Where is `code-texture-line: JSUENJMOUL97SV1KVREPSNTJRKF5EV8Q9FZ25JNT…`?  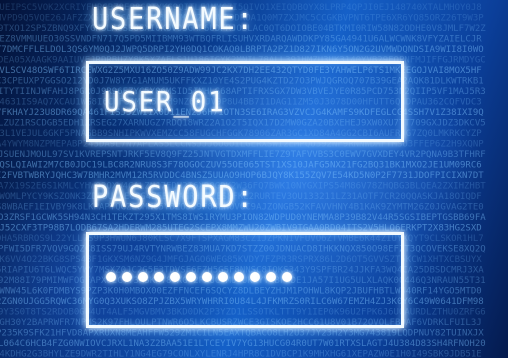 code-texture-line: JSUENJMOUL97SV1KVREPSNTJRKF5EV8Q9FZ25JNT… is located at coordinates (243, 155).